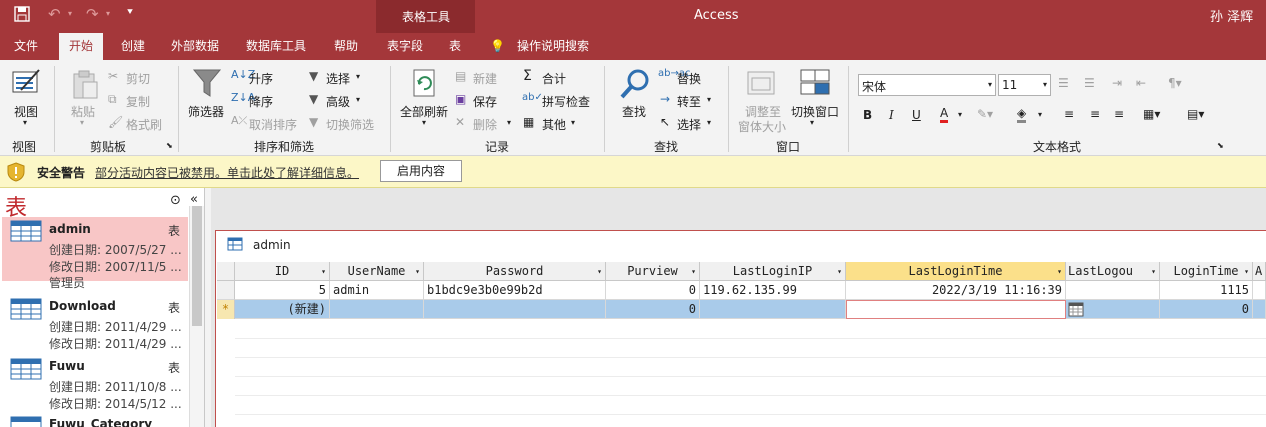 The height and width of the screenshot is (427, 1266). Describe the element at coordinates (515, 271) in the screenshot. I see `column-header-password: Password ▾` at that location.